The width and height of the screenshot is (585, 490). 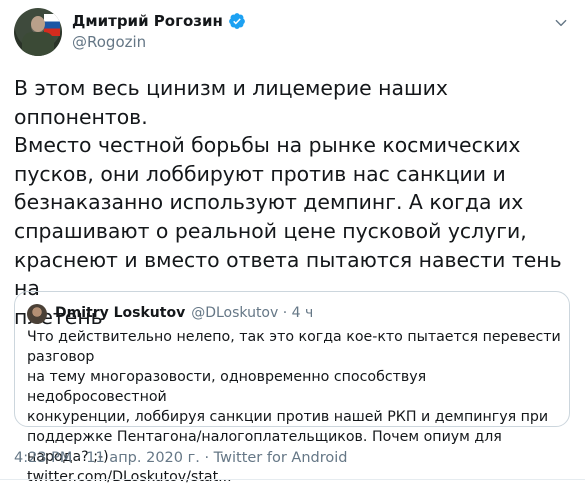 What do you see at coordinates (38, 32) in the screenshot?
I see `author-avatar` at bounding box center [38, 32].